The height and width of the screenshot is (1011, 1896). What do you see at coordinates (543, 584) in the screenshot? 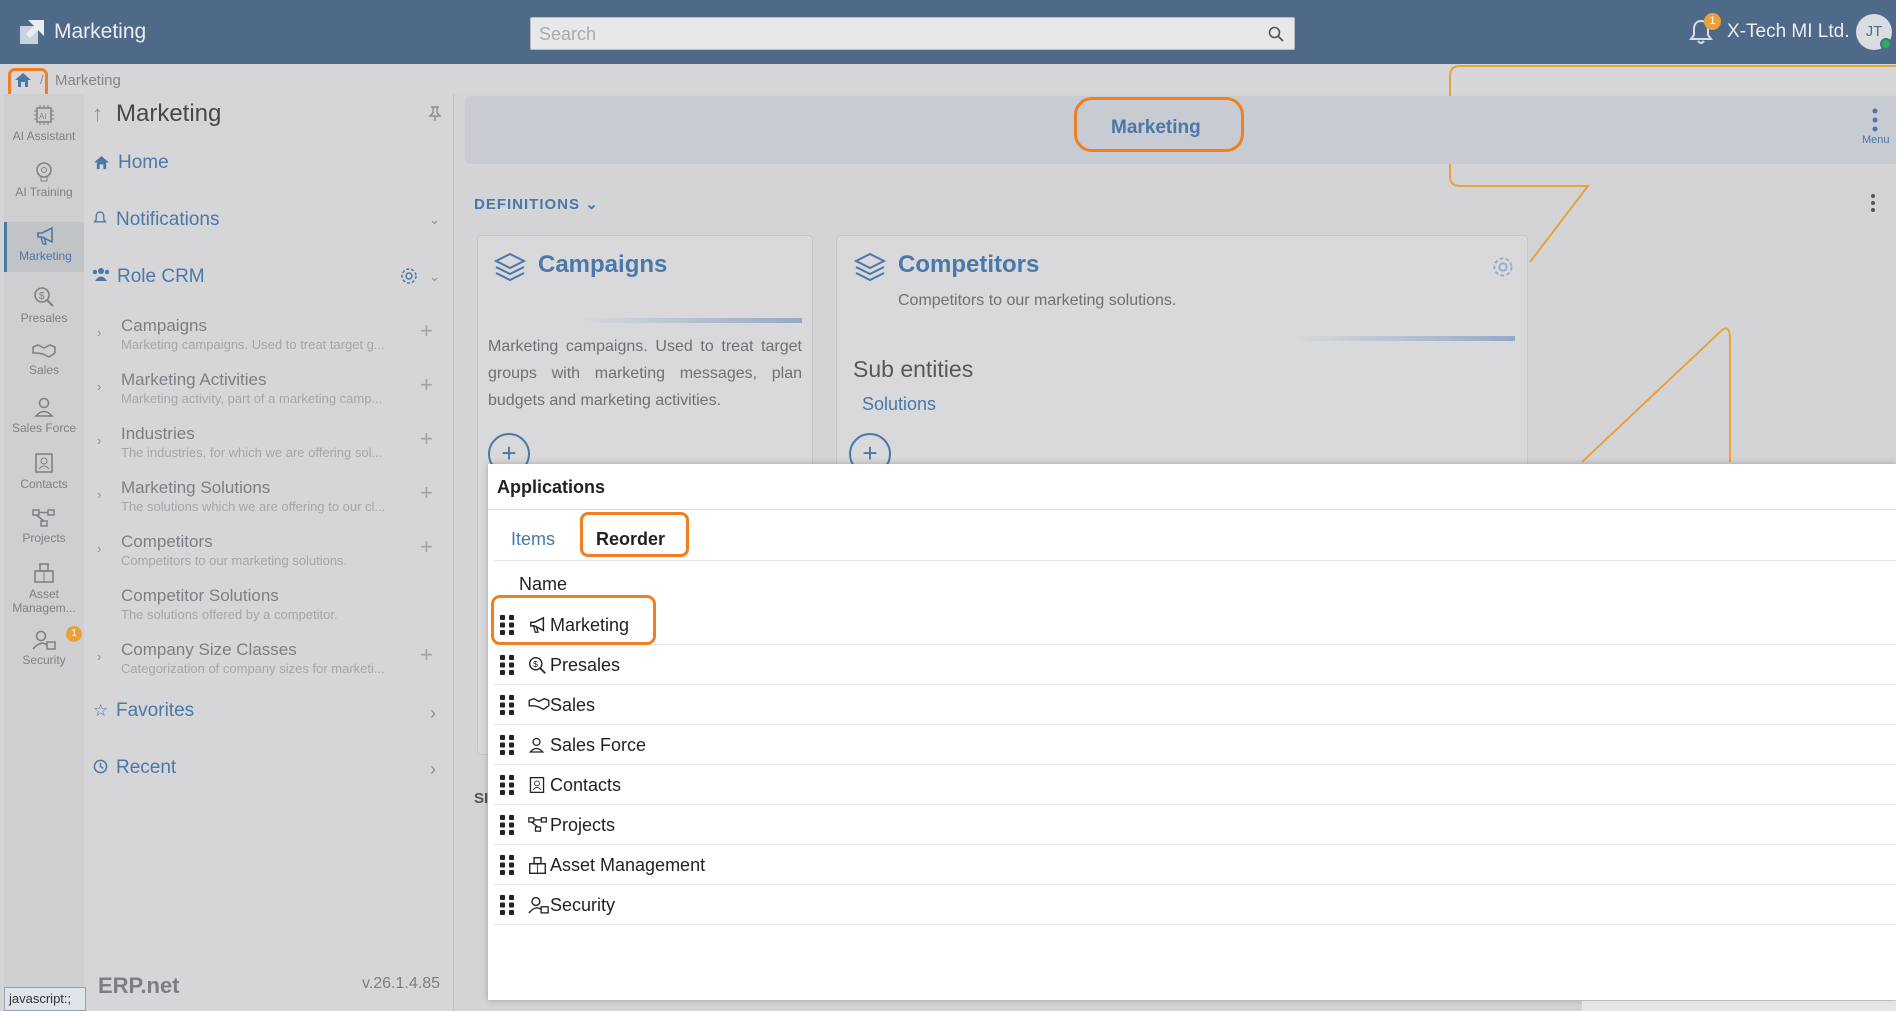
I see `column-header-name: Name` at bounding box center [543, 584].